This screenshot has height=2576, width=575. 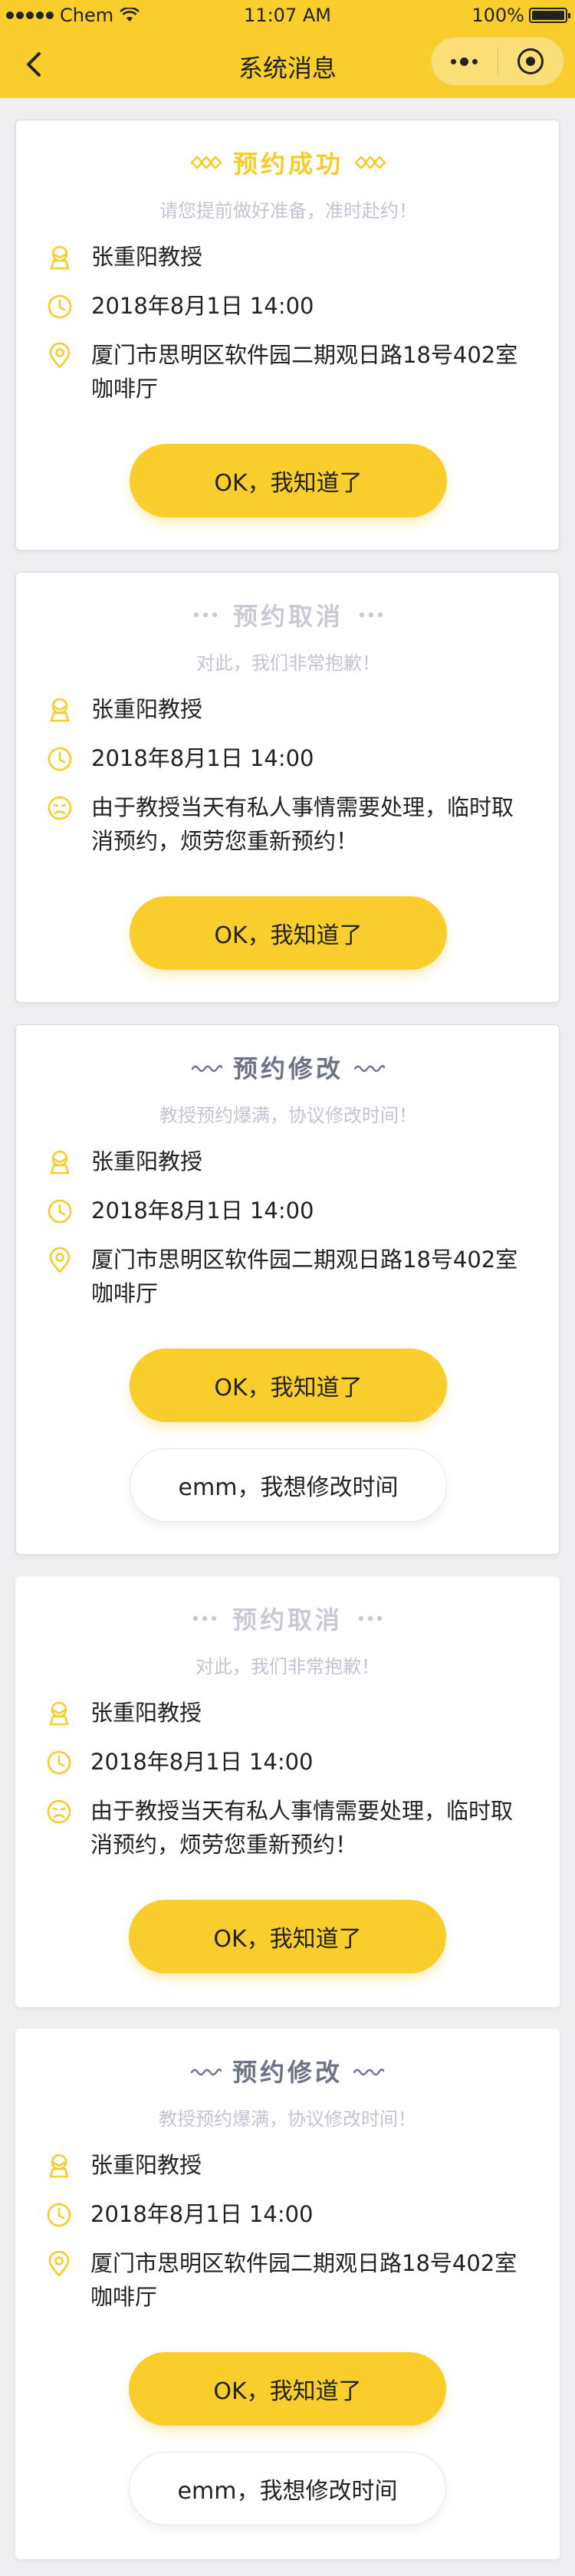 I want to click on top-bar: Chem 11:07 AM 100% 系统消息, so click(x=287, y=49).